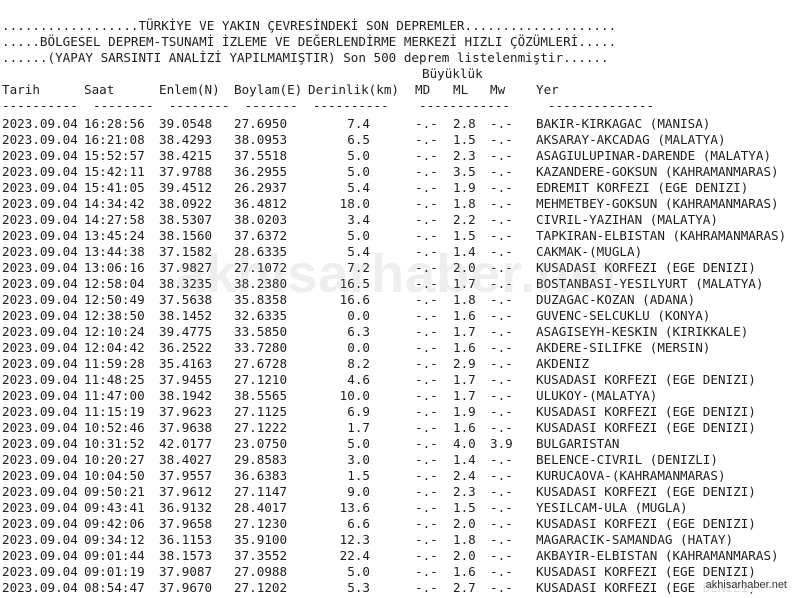 This screenshot has height=598, width=800. Describe the element at coordinates (261, 315) in the screenshot. I see `longitude-cell: 32.6335` at that location.